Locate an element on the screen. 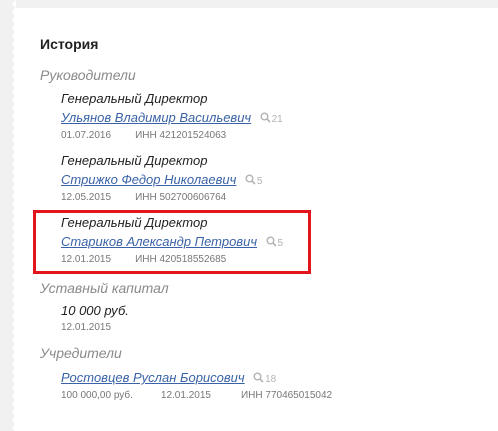 Image resolution: width=498 pixels, height=431 pixels. founder-inn: ИНН 770465015042 is located at coordinates (286, 395).